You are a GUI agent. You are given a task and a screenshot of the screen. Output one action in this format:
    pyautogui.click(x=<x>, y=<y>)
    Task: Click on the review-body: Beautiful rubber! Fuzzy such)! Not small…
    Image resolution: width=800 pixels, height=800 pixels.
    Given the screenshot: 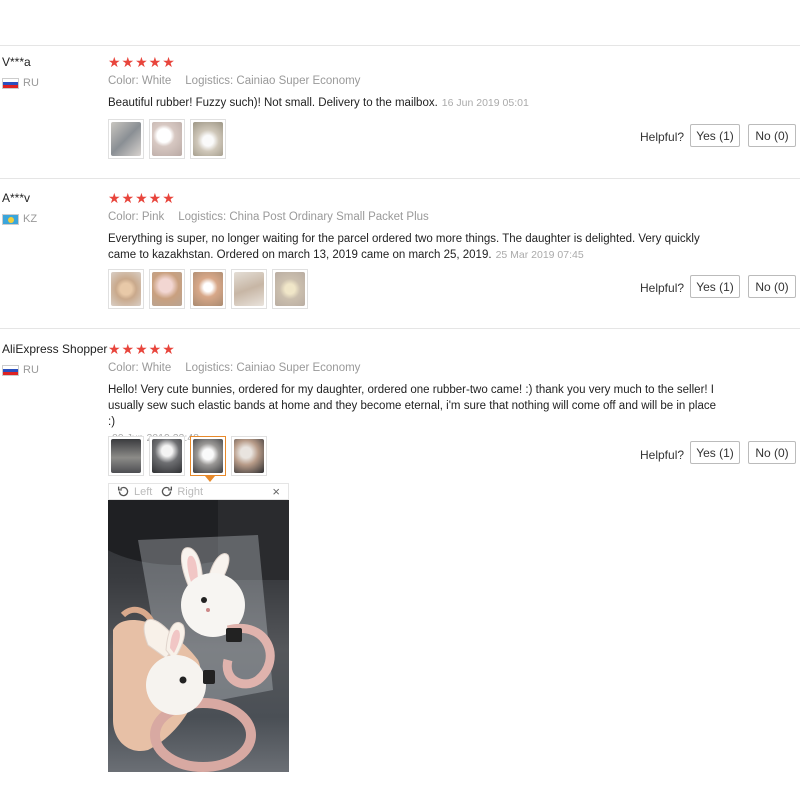 What is the action you would take?
    pyautogui.click(x=273, y=103)
    